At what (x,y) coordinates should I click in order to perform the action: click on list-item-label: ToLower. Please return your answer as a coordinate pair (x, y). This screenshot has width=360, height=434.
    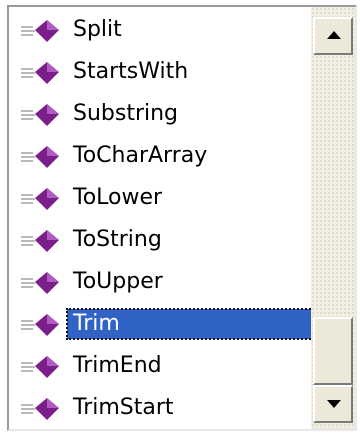
    Looking at the image, I should click on (118, 197).